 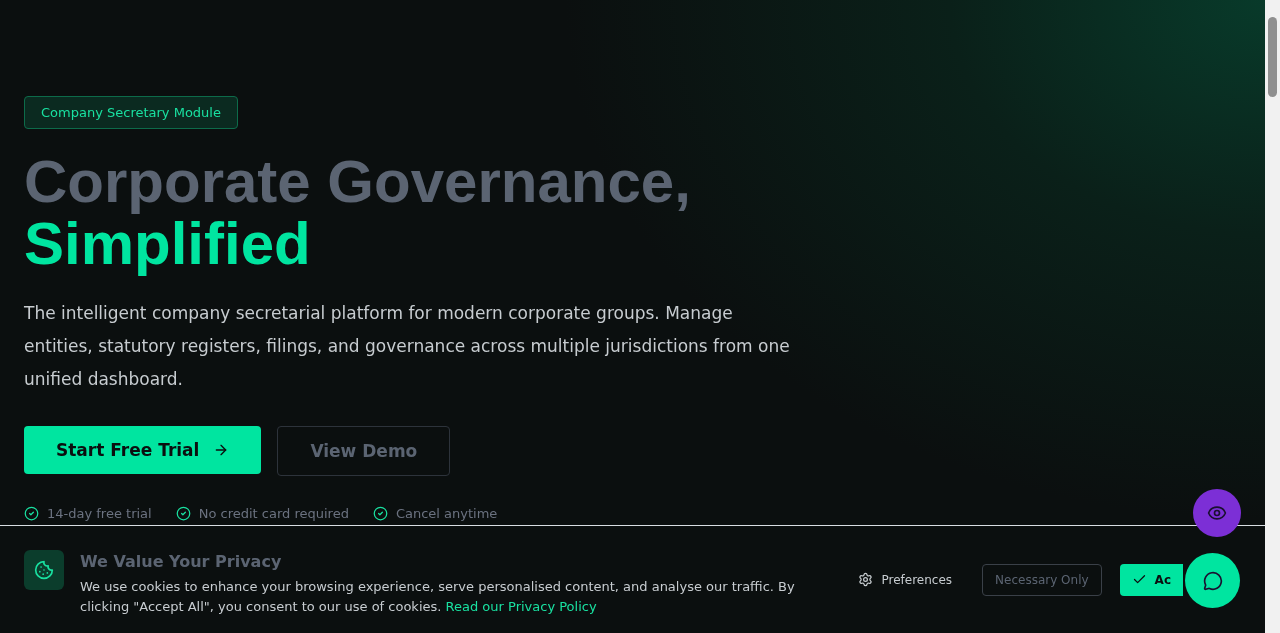 I want to click on feature-text: No credit card required, so click(x=273, y=513).